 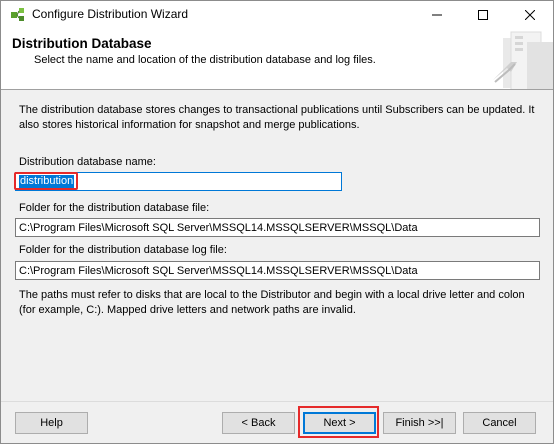 What do you see at coordinates (82, 43) in the screenshot?
I see `page-title: Distribution Database` at bounding box center [82, 43].